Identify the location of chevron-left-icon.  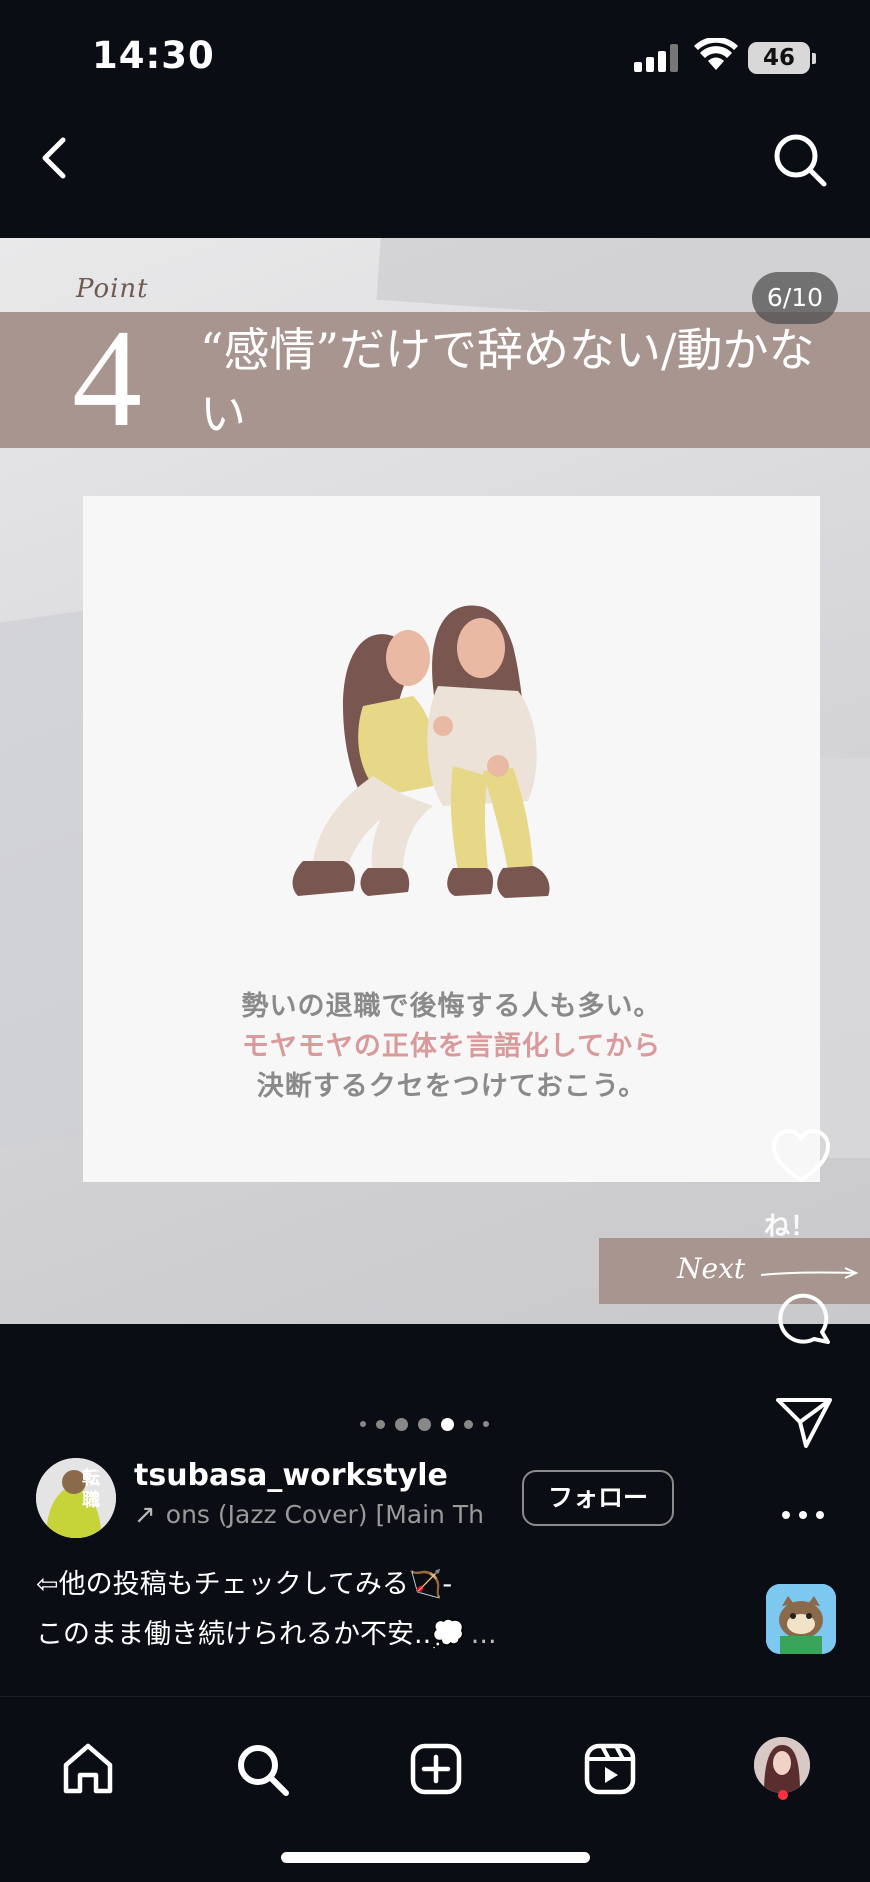
(55, 158).